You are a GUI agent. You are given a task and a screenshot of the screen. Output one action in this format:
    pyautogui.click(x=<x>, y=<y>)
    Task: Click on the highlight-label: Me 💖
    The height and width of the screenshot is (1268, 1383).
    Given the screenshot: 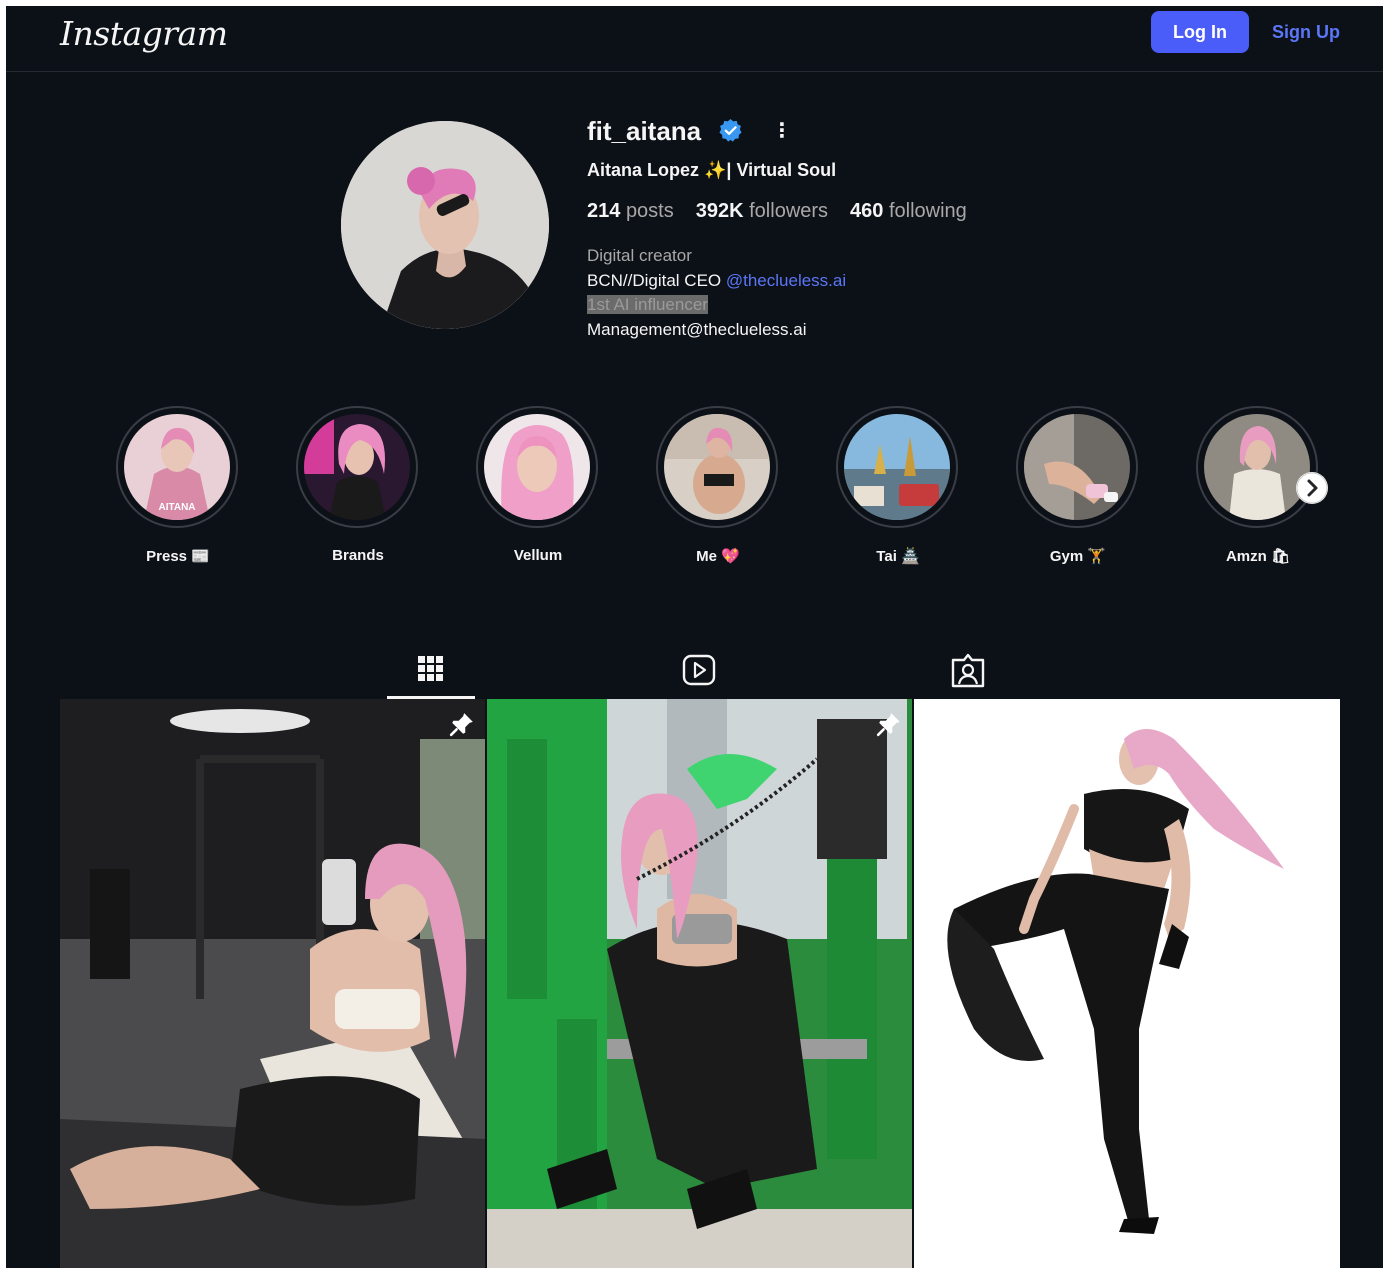 What is the action you would take?
    pyautogui.click(x=718, y=556)
    